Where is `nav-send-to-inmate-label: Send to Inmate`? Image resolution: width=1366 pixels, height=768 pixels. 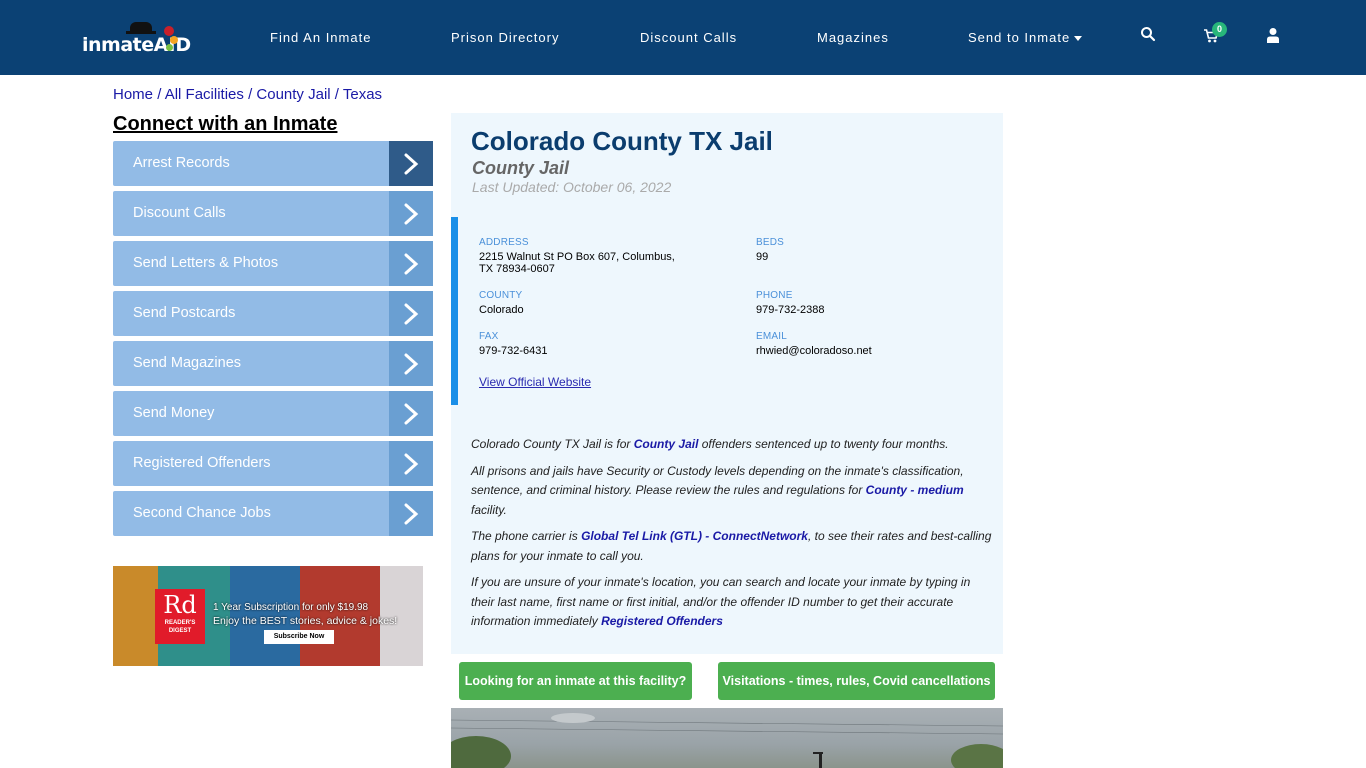
nav-send-to-inmate-label: Send to Inmate is located at coordinates (1019, 37).